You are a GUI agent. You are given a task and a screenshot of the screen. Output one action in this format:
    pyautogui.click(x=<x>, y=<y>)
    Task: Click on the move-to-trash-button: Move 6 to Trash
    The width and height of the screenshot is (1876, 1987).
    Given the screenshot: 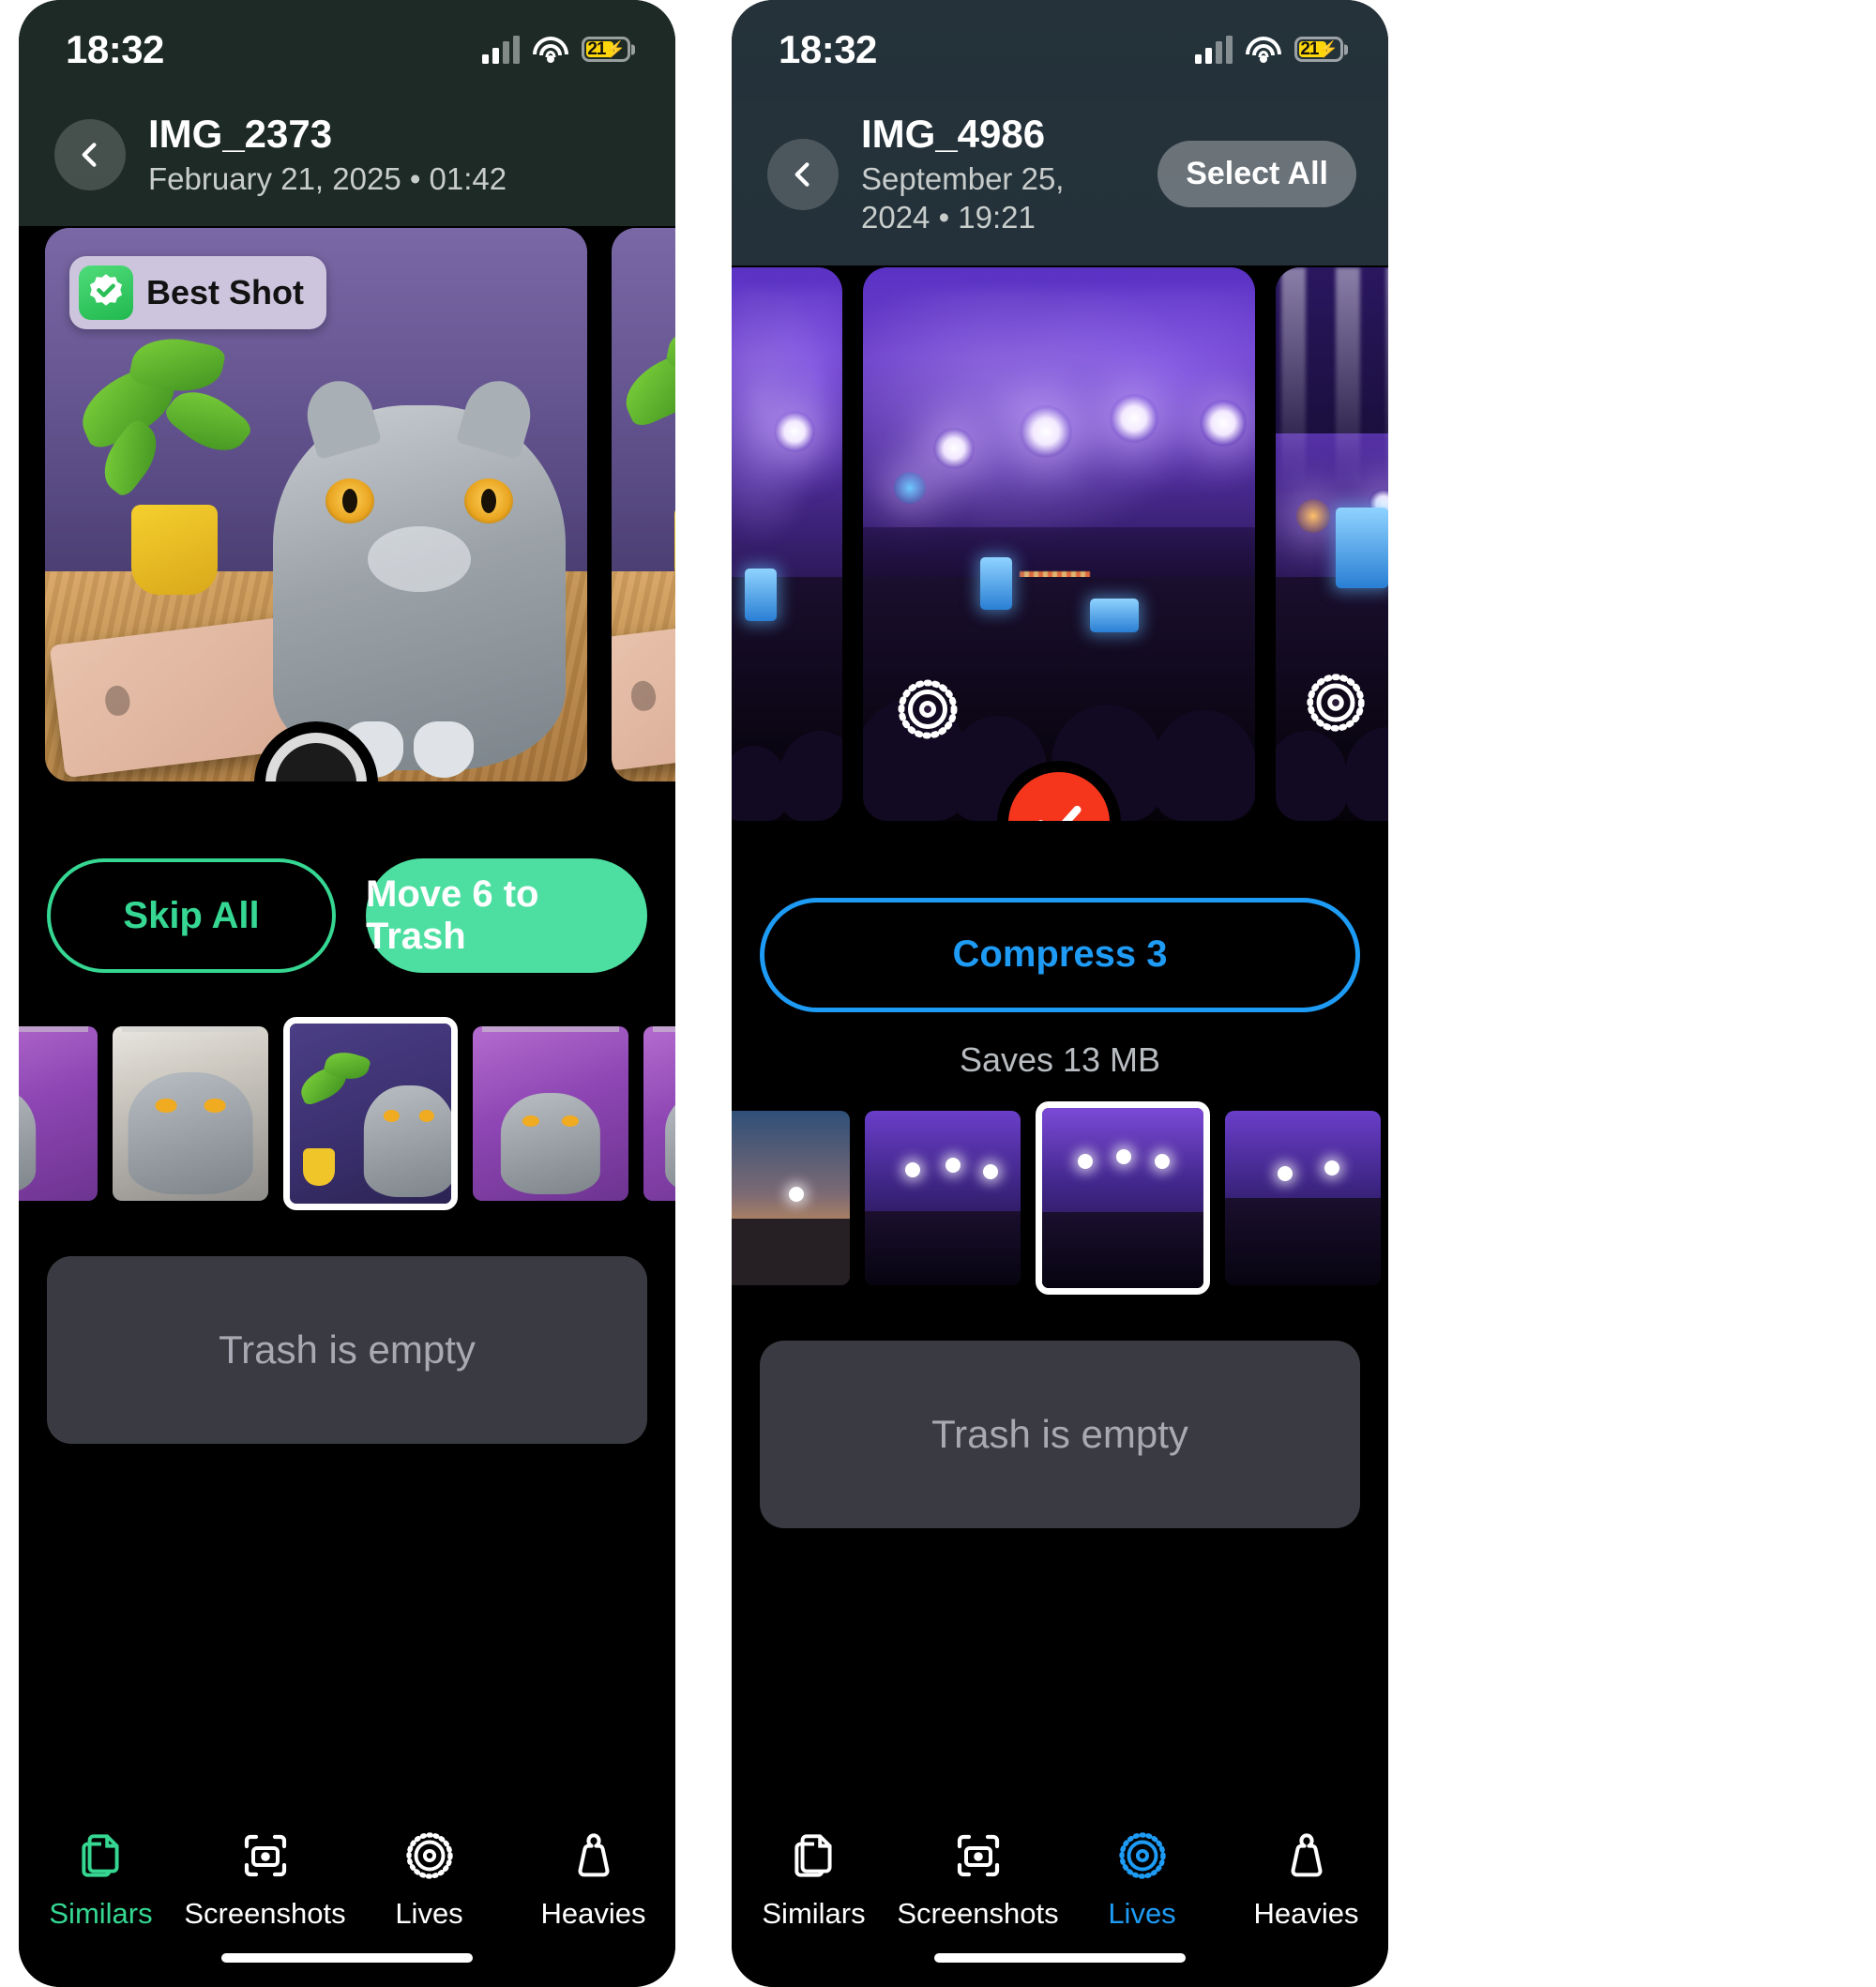 What is the action you would take?
    pyautogui.click(x=506, y=916)
    